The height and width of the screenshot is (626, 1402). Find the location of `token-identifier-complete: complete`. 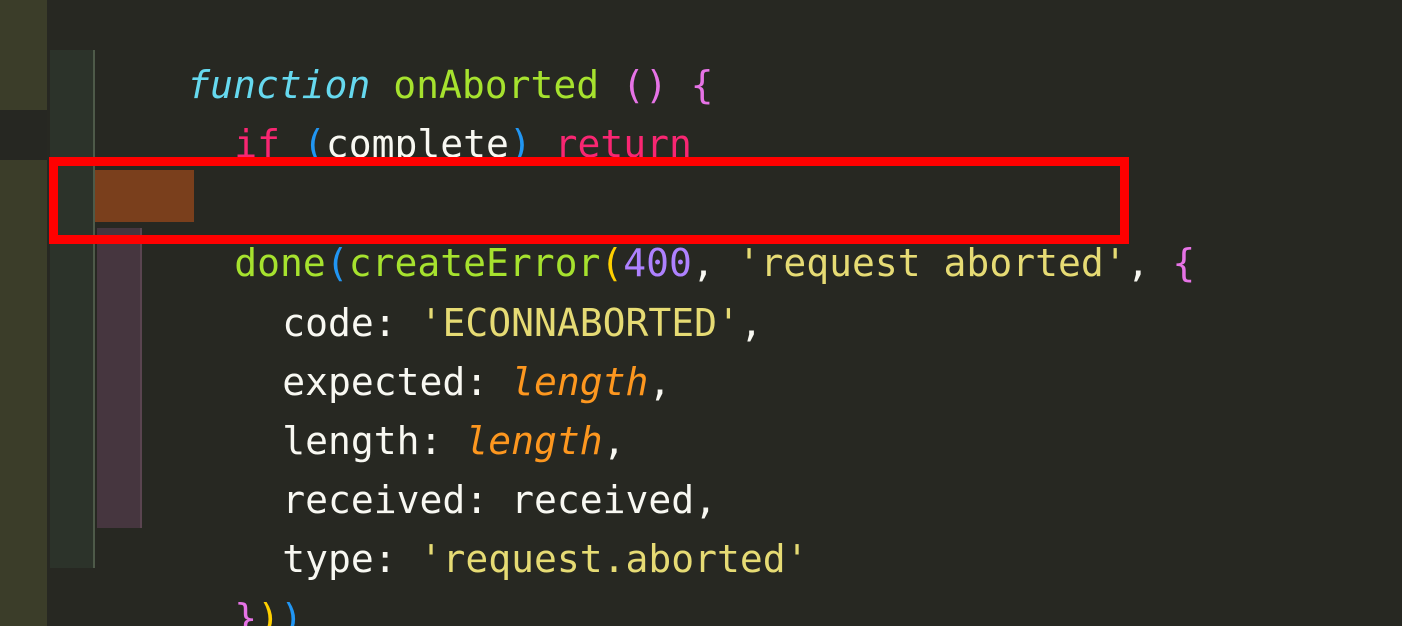

token-identifier-complete: complete is located at coordinates (417, 143).